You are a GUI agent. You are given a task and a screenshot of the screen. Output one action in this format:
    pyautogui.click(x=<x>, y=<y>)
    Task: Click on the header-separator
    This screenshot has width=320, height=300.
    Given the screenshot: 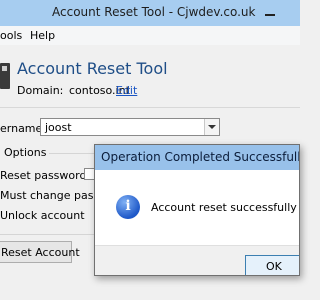 What is the action you would take?
    pyautogui.click(x=150, y=107)
    